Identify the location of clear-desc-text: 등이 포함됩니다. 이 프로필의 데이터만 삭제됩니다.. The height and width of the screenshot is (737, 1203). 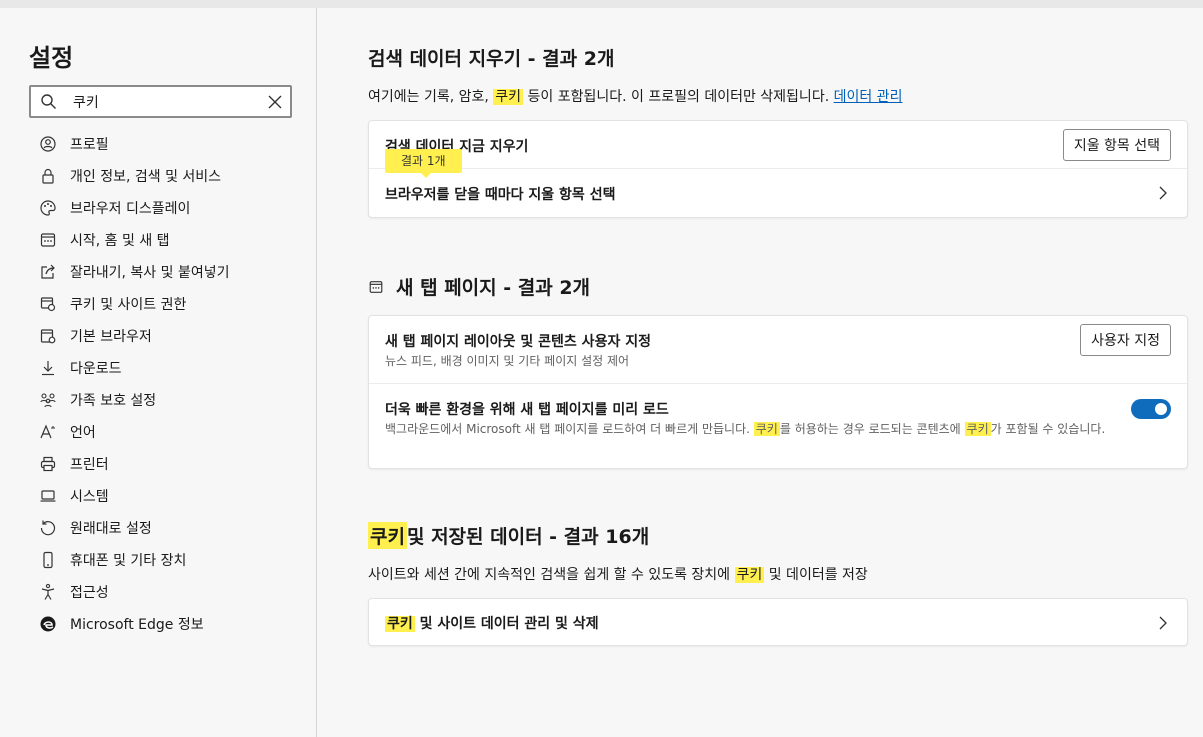
(678, 97).